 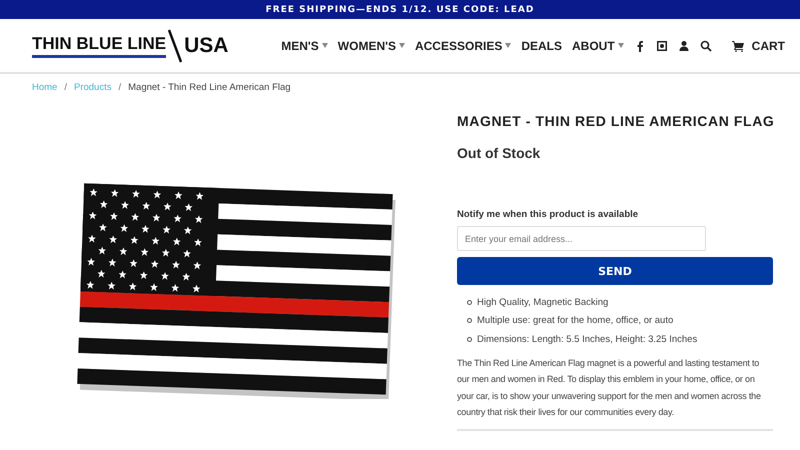 I want to click on nav-link: ACCESSORIES, so click(x=463, y=45).